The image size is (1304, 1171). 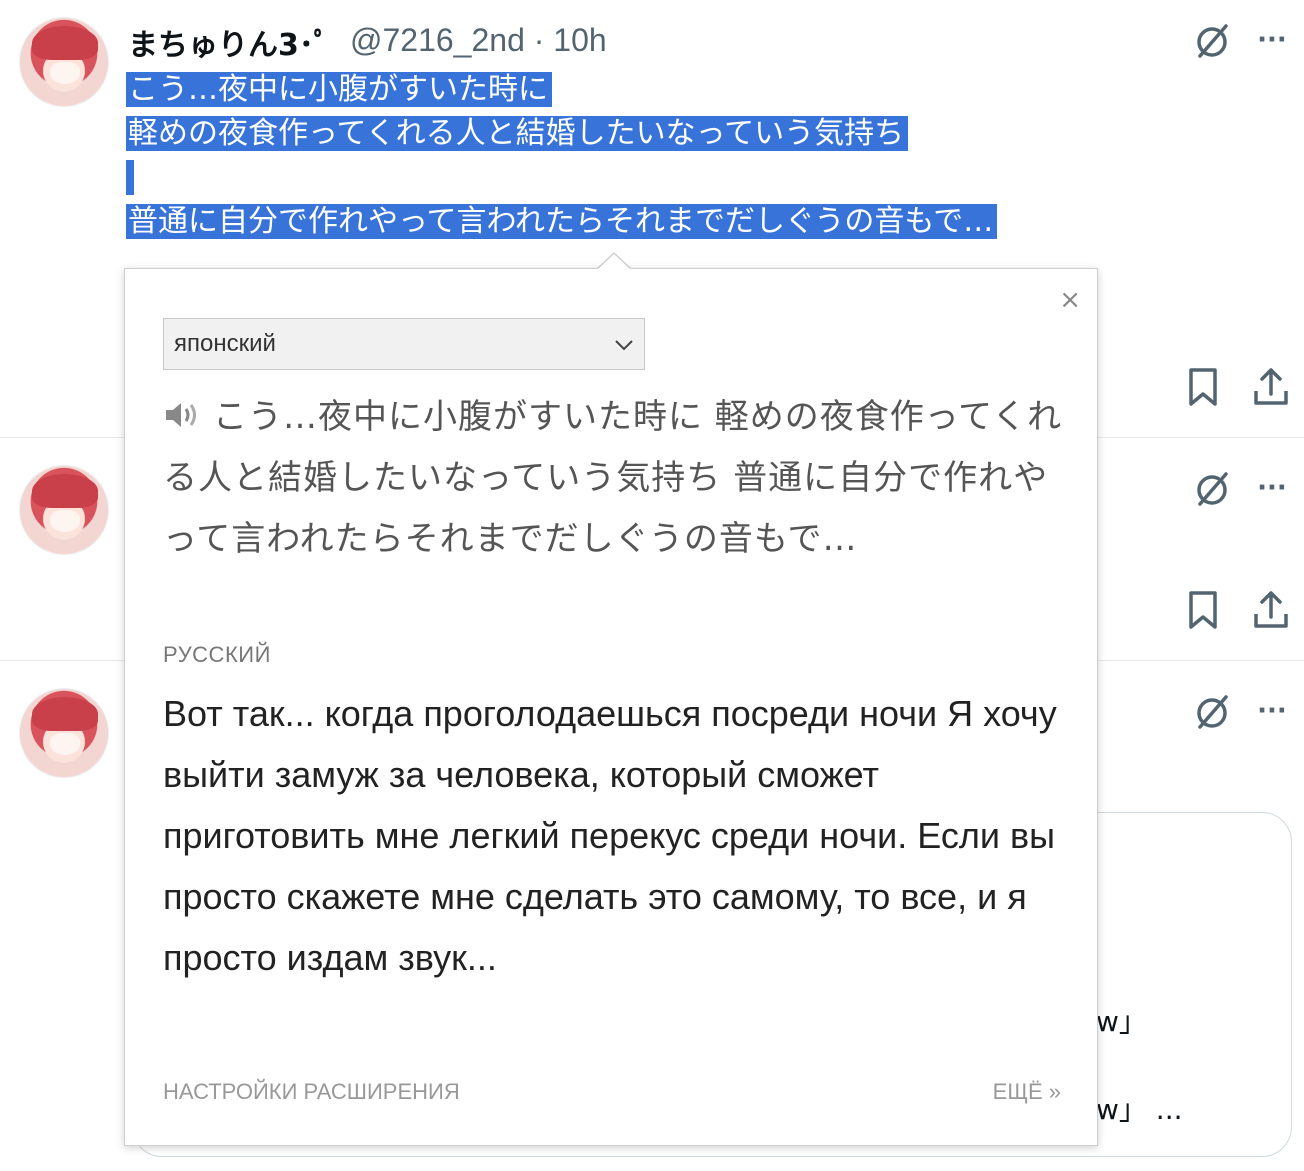 What do you see at coordinates (624, 348) in the screenshot?
I see `chevron-down-icon` at bounding box center [624, 348].